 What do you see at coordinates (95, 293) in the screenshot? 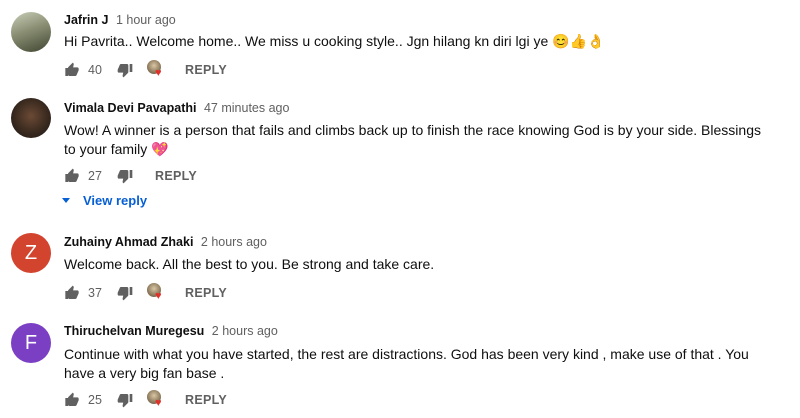
I see `like-count: 37` at bounding box center [95, 293].